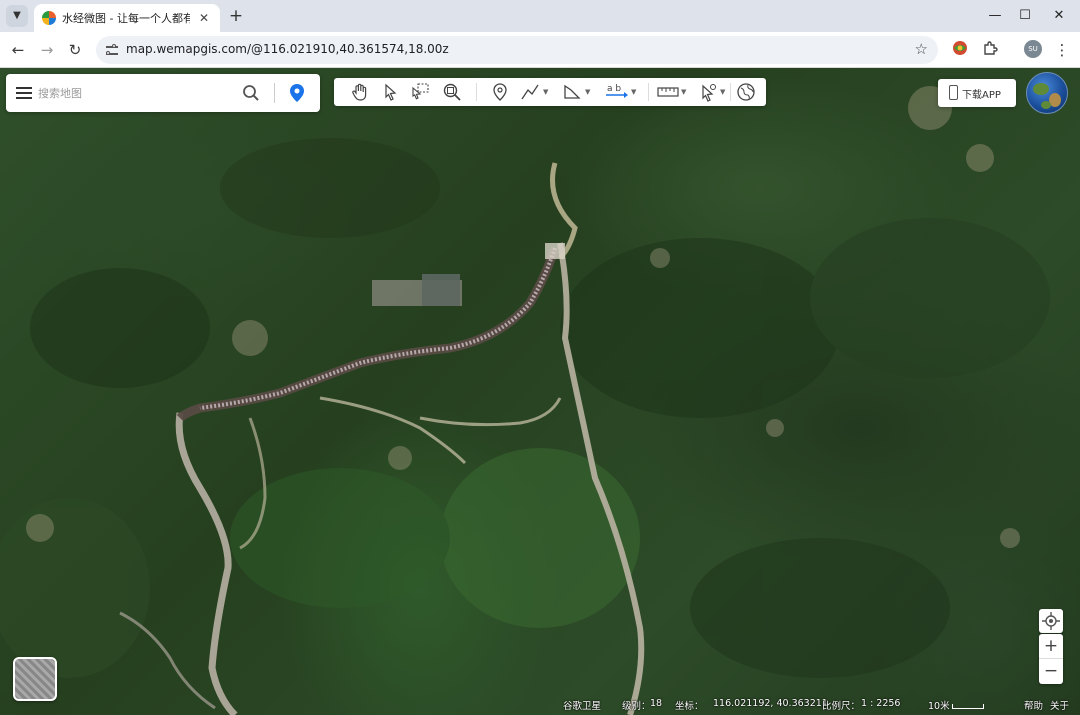 This screenshot has width=1080, height=715. I want to click on scale-bar-label: 10米, so click(939, 706).